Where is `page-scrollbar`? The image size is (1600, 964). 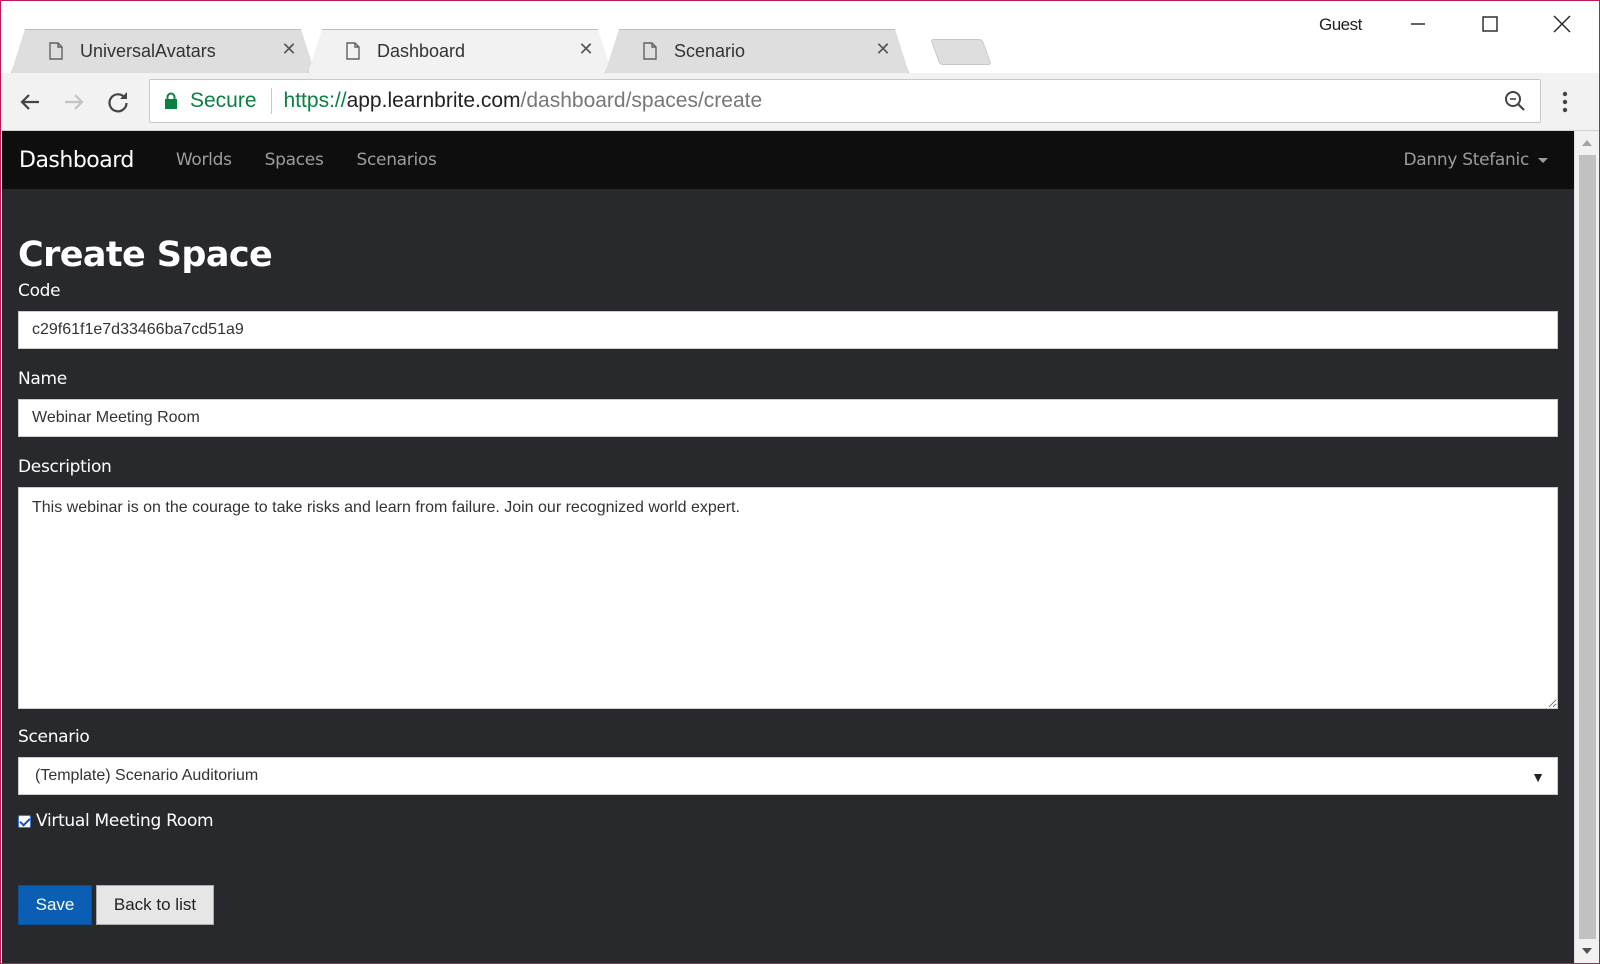
page-scrollbar is located at coordinates (1586, 547).